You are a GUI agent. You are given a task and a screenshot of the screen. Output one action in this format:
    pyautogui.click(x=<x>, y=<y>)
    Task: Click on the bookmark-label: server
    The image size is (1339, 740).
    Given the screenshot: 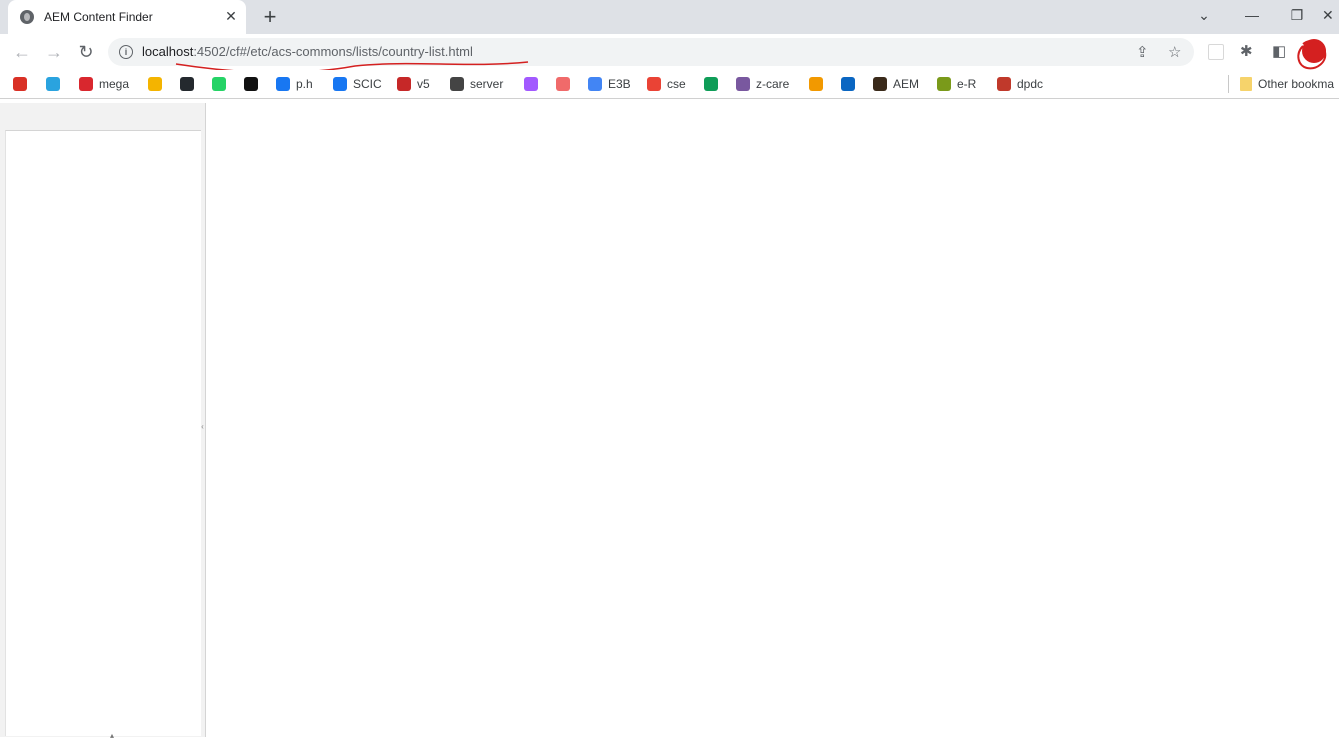 What is the action you would take?
    pyautogui.click(x=487, y=84)
    